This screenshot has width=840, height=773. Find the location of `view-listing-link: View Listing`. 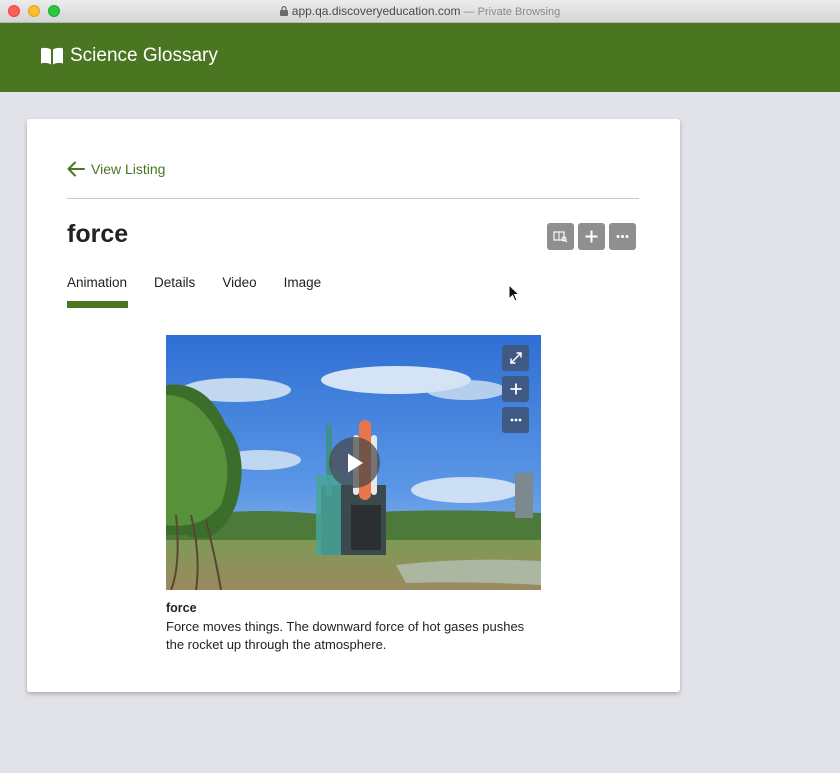

view-listing-link: View Listing is located at coordinates (116, 169).